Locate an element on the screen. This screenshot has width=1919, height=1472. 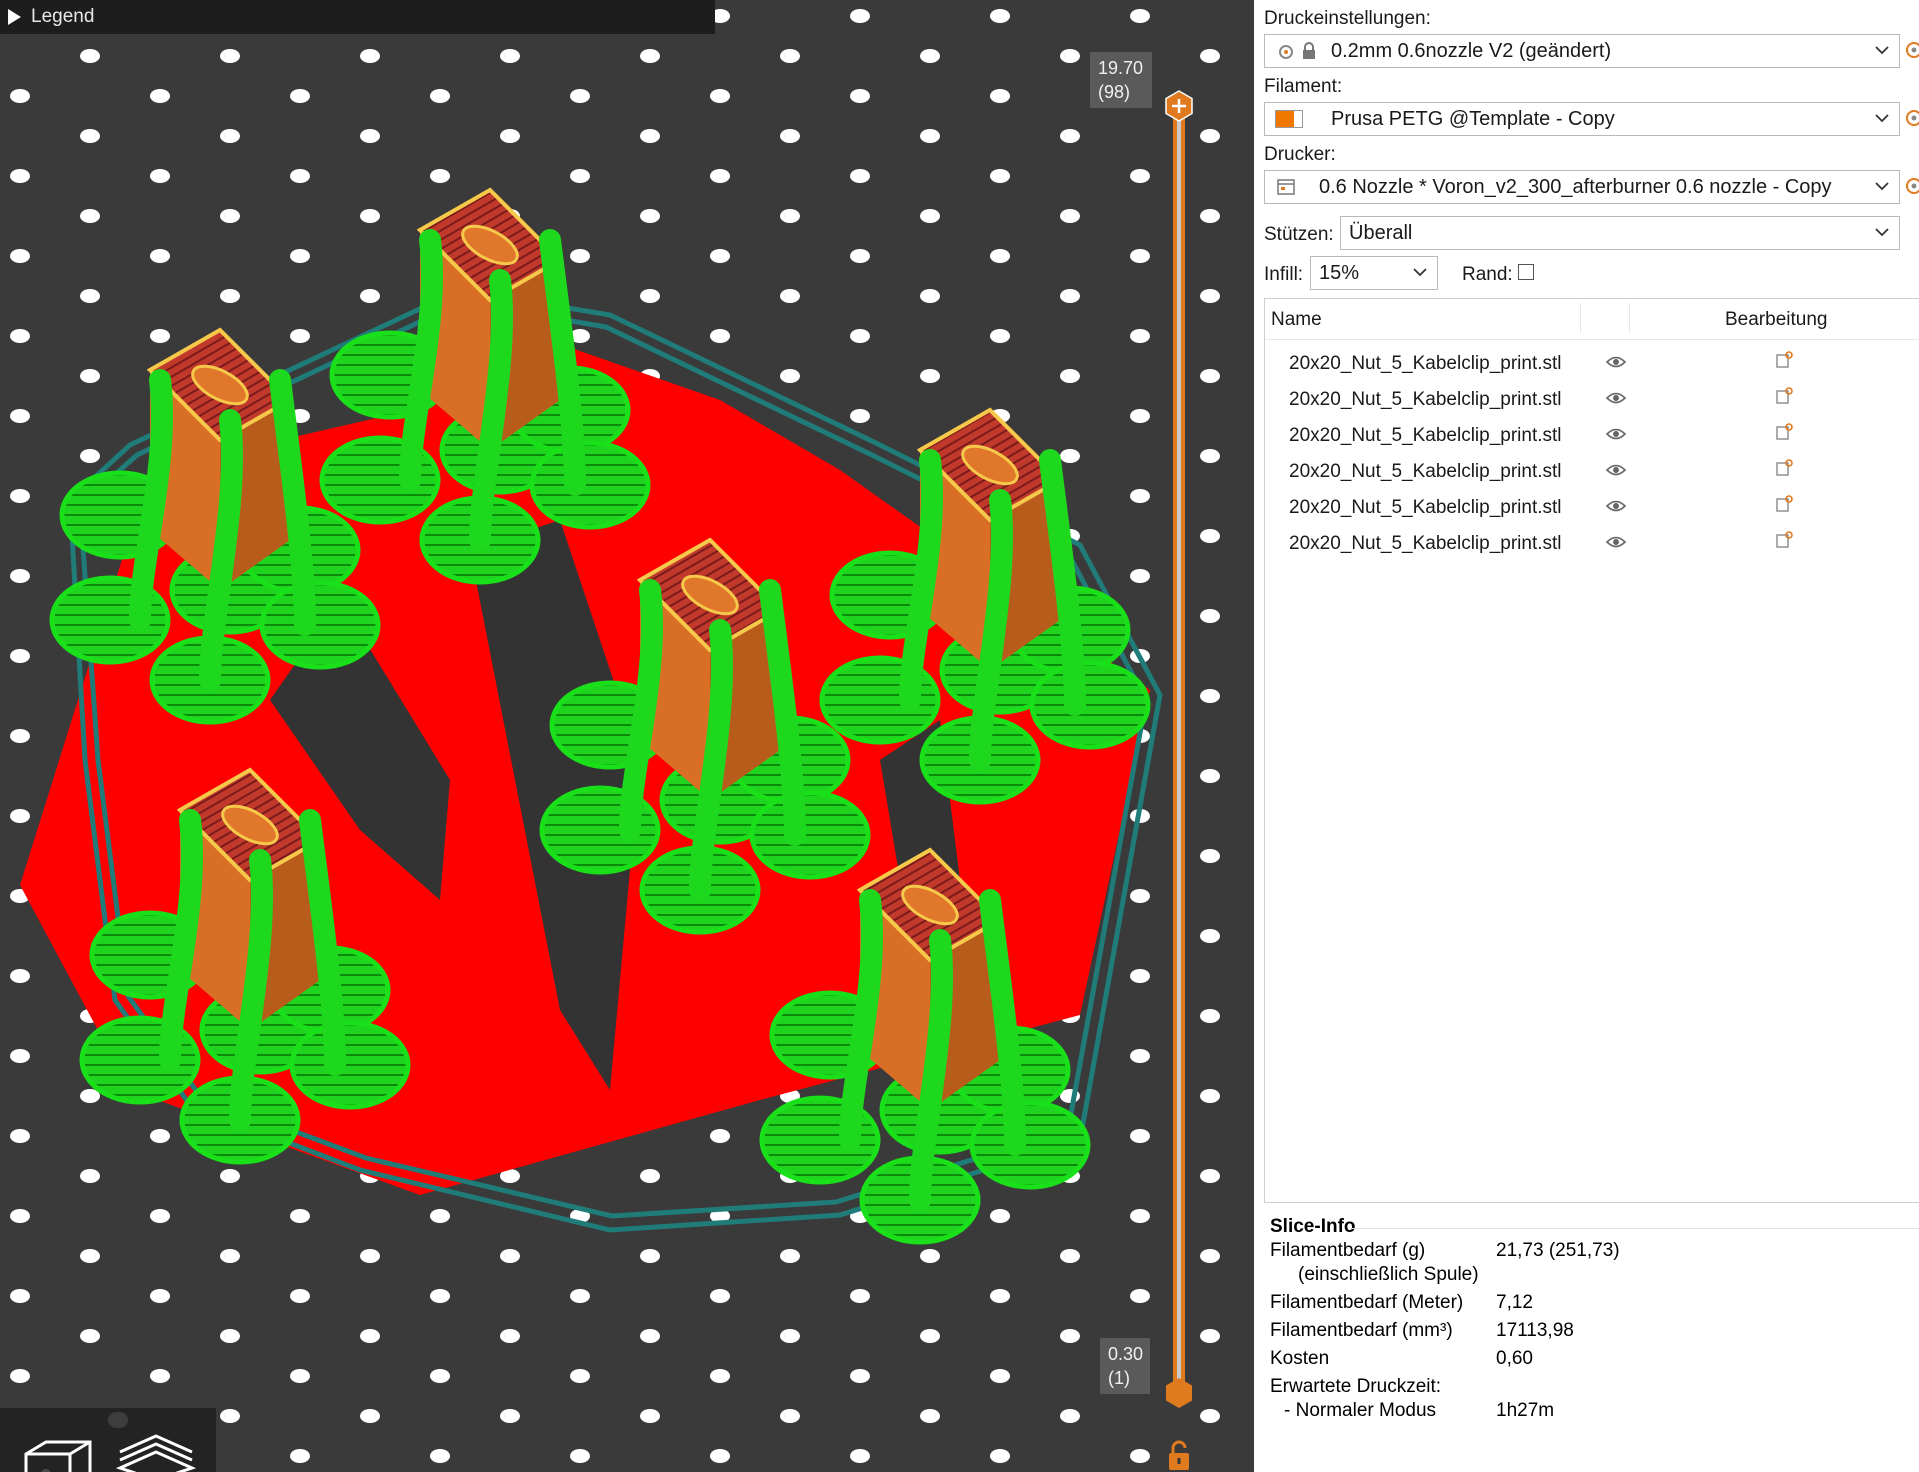
object-list-header: Name Bearbeitung is located at coordinates (1592, 319).